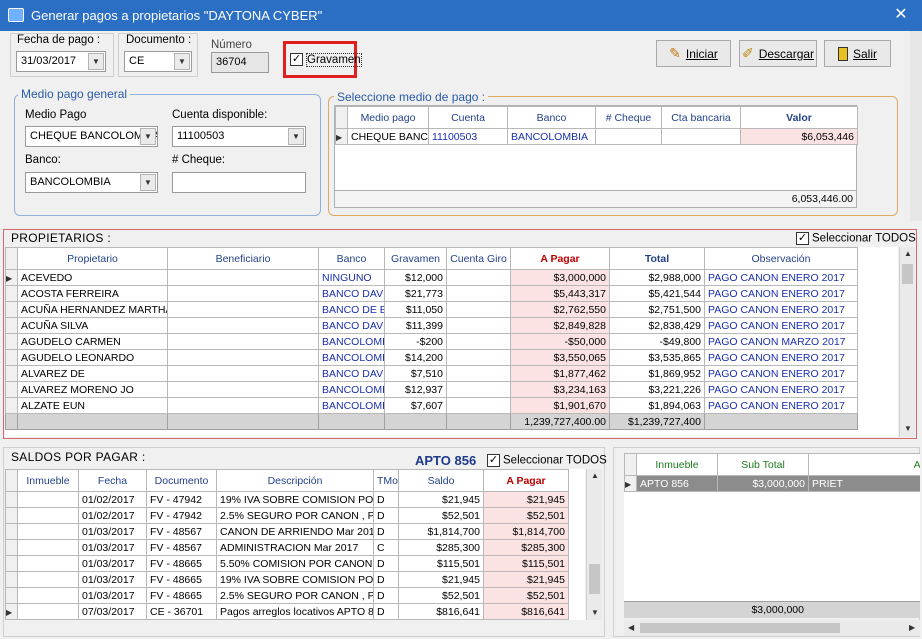  I want to click on table-cell: $2,838,429, so click(657, 325).